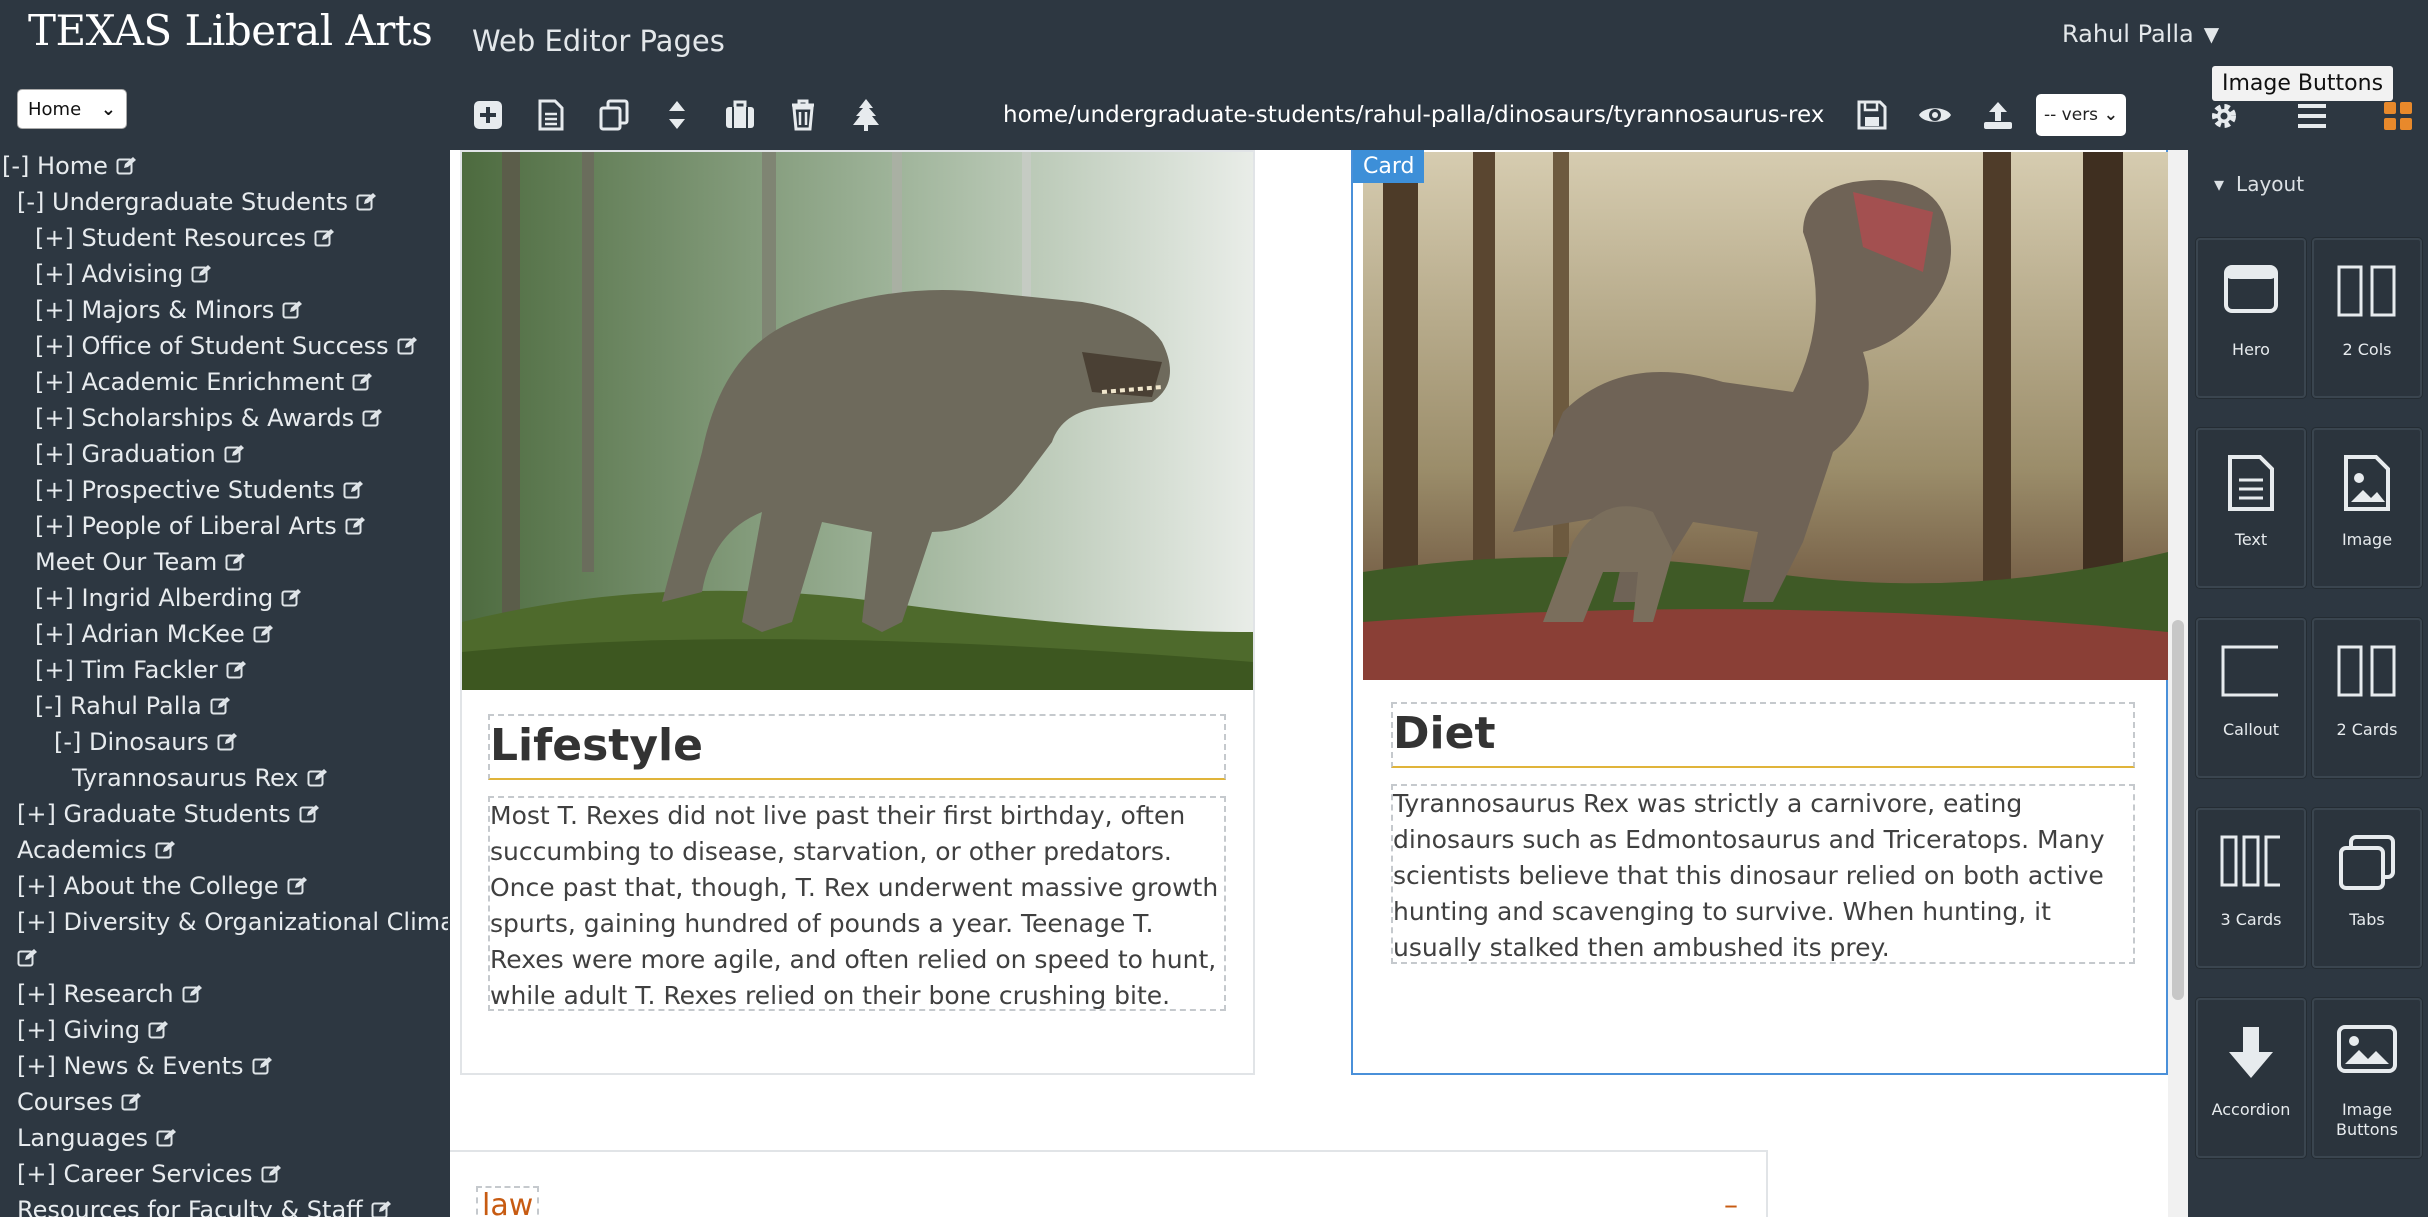  I want to click on tree-item: [-] Rahul Palla, so click(224, 706).